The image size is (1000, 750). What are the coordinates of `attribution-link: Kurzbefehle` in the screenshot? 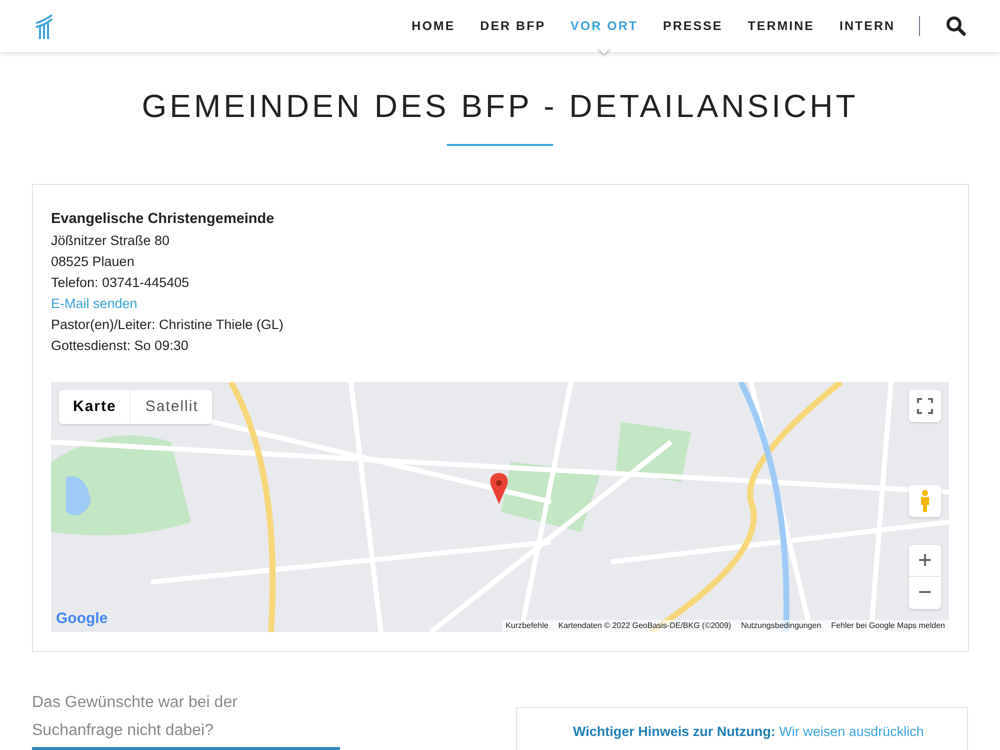 It's located at (527, 626).